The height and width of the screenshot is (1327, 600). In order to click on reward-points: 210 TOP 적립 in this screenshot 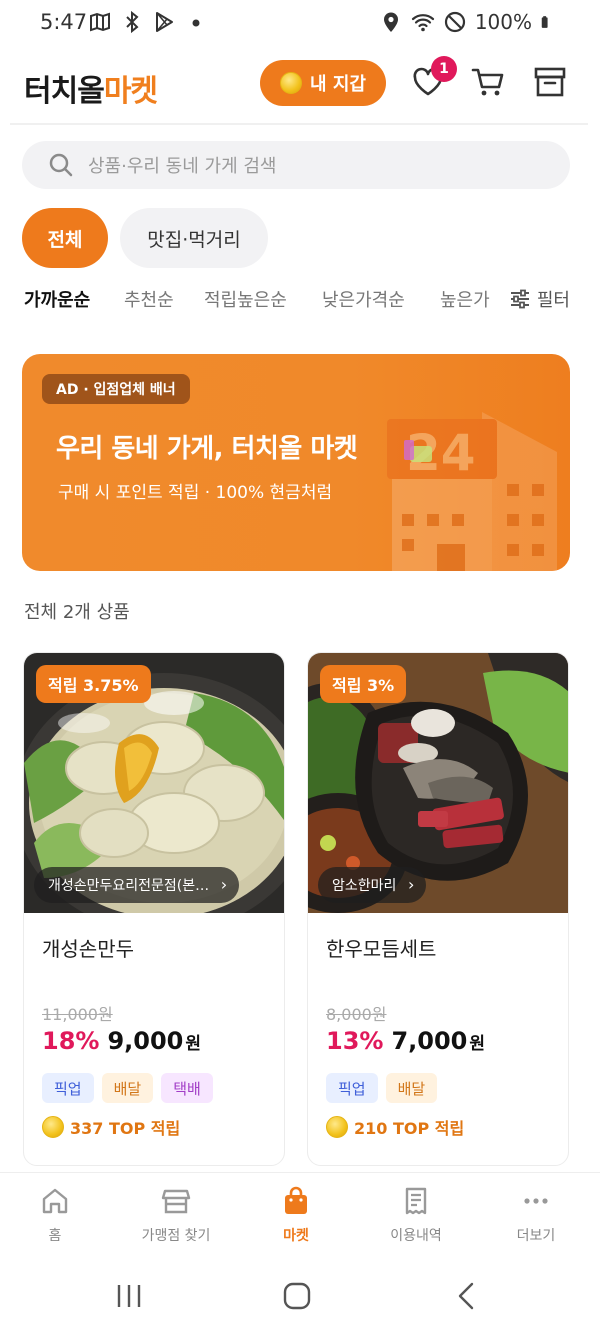, I will do `click(395, 1127)`.